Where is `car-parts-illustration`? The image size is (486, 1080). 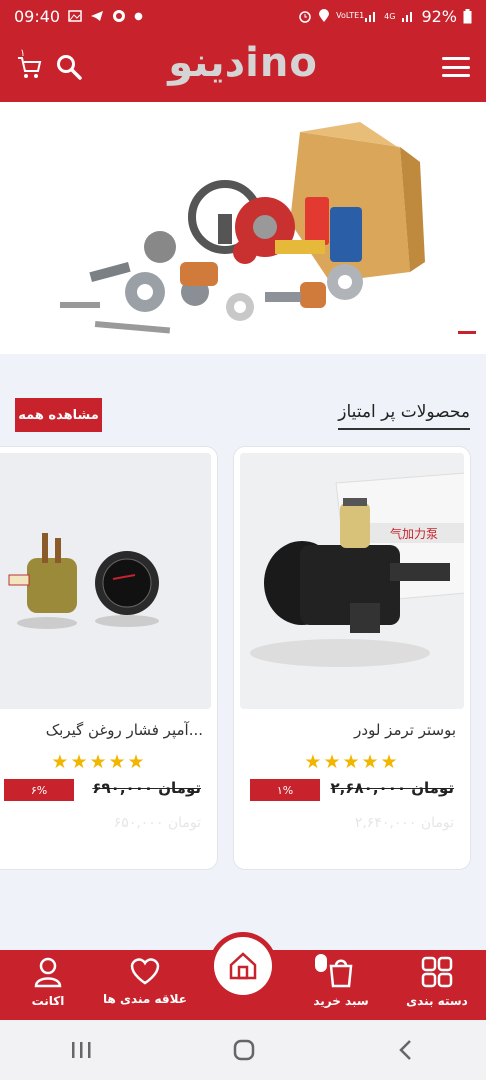 car-parts-illustration is located at coordinates (242, 228).